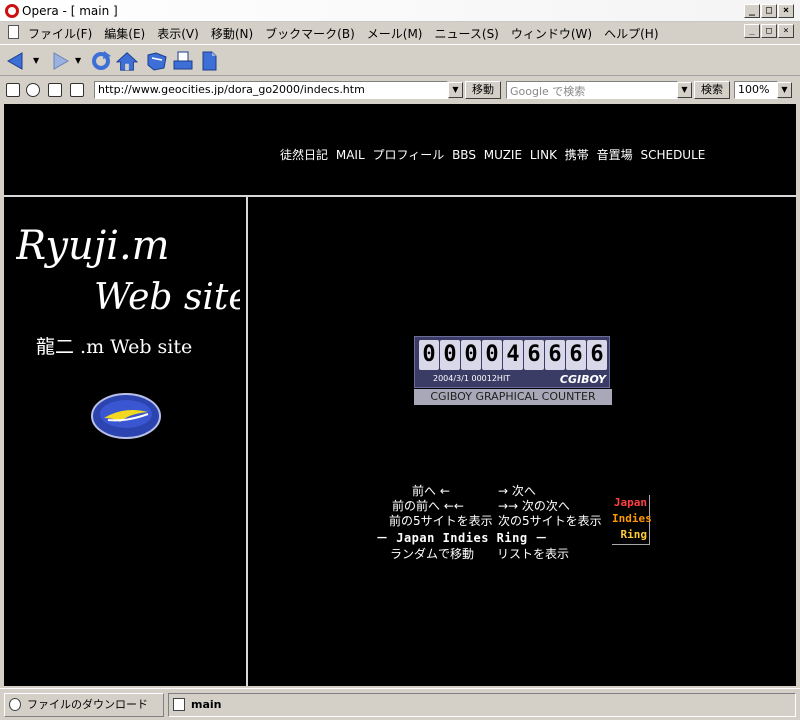 This screenshot has height=720, width=800. What do you see at coordinates (167, 297) in the screenshot?
I see `logo-line-2: Web site` at bounding box center [167, 297].